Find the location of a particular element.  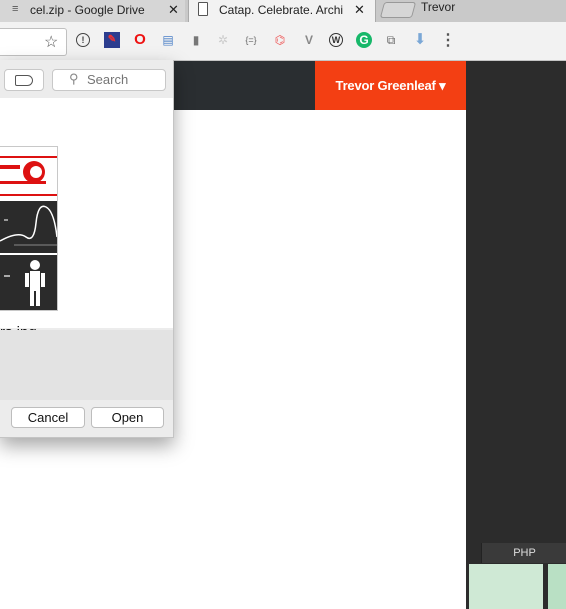

file-thumbnail is located at coordinates (29, 228).